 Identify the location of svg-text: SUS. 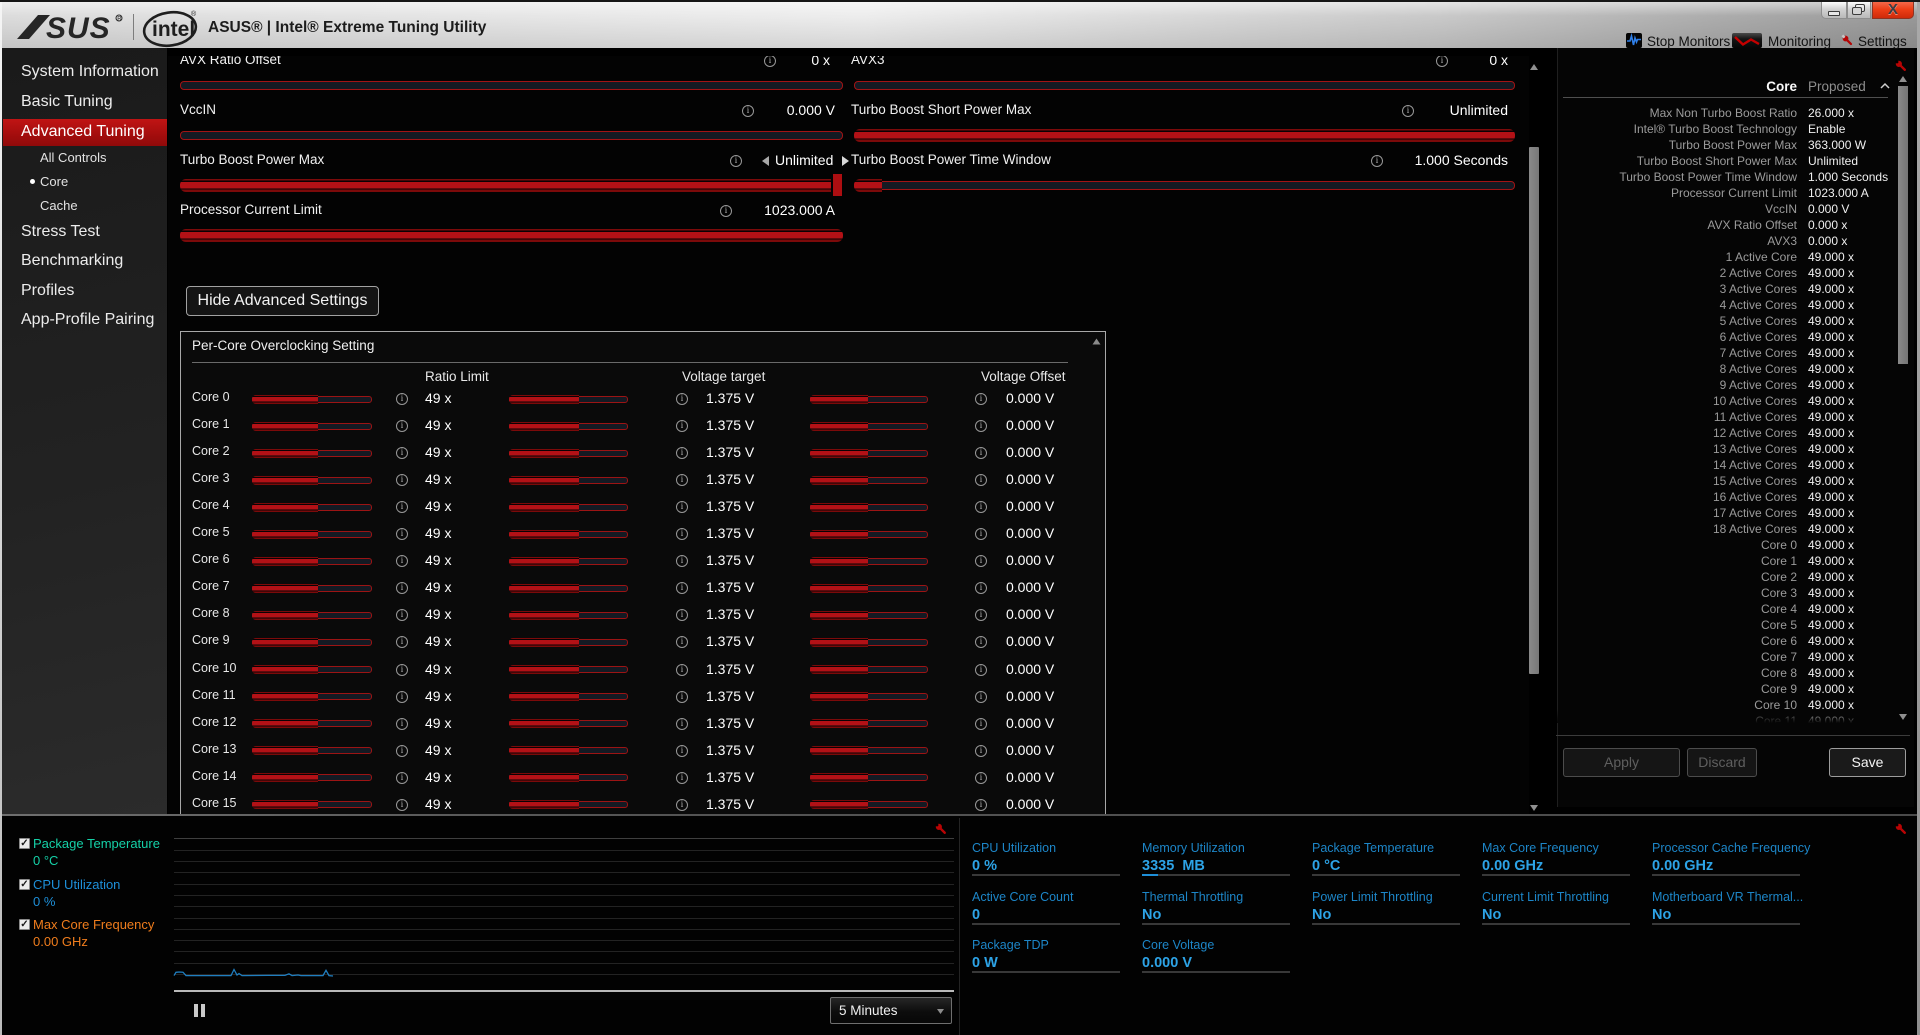
(78, 27).